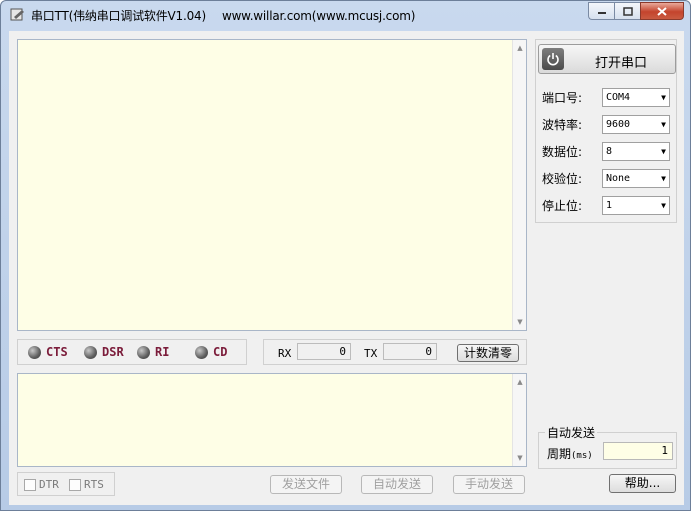 The height and width of the screenshot is (511, 691). I want to click on signal-dsr: DSR, so click(104, 352).